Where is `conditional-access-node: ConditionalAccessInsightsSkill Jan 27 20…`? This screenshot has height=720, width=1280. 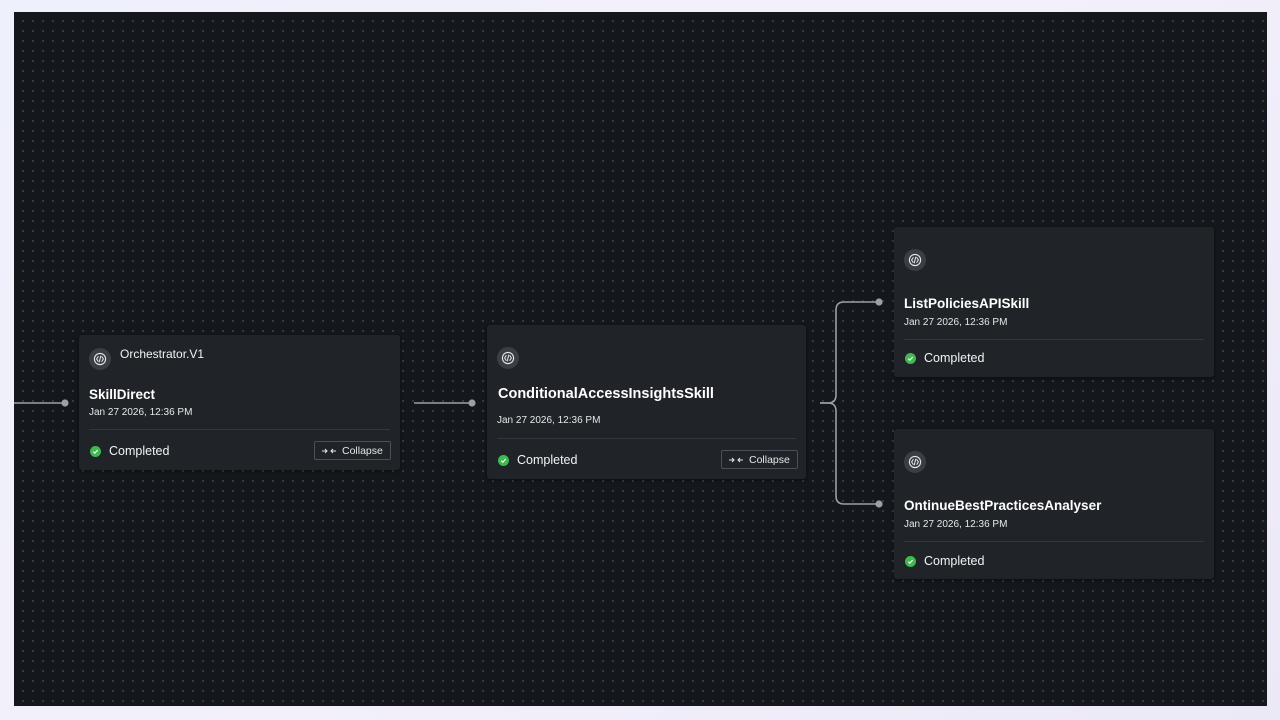
conditional-access-node: ConditionalAccessInsightsSkill Jan 27 20… is located at coordinates (646, 402).